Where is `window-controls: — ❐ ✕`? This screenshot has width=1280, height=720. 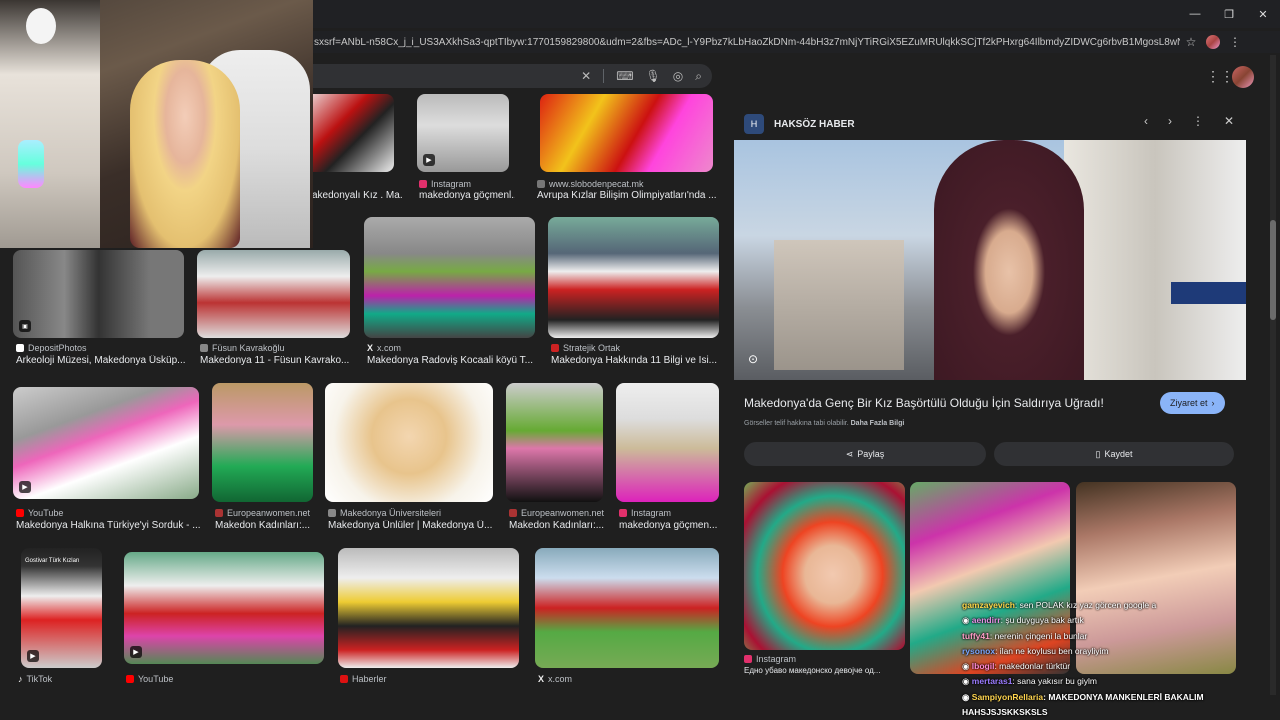
window-controls: — ❐ ✕ is located at coordinates (1229, 14).